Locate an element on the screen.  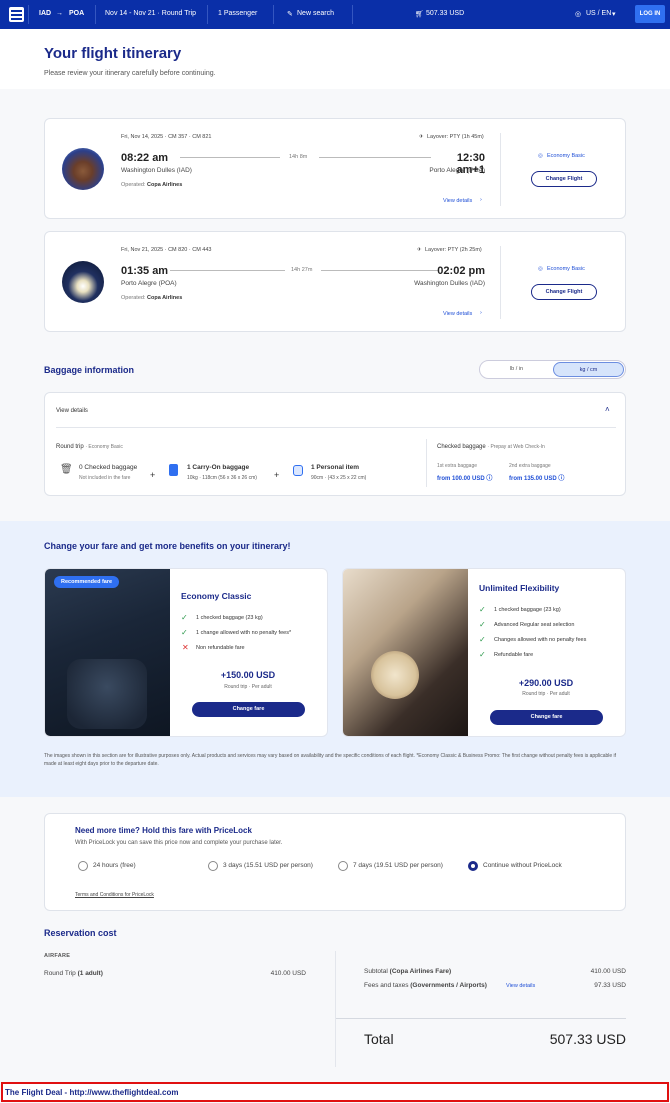
fare-name: Economy Classic is located at coordinates (216, 596).